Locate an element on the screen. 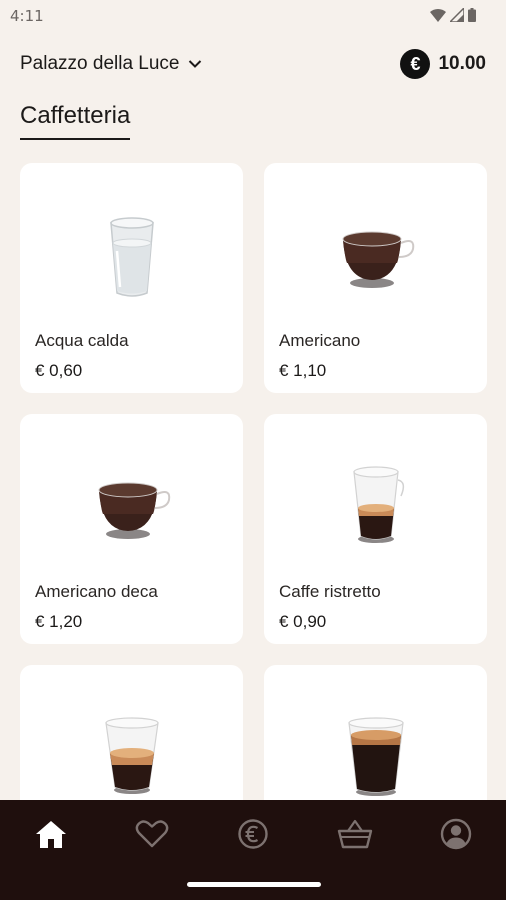 This screenshot has width=506, height=900. product-card: Americano € 1,10 is located at coordinates (375, 278).